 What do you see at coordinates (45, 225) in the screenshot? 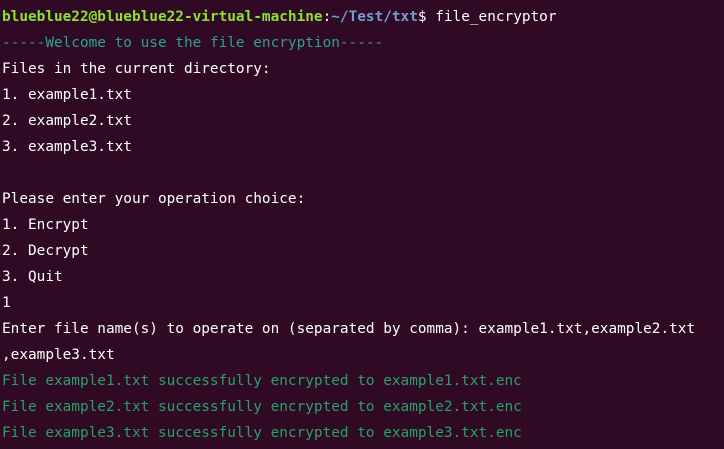
I see `choice-item: 1. Encrypt` at bounding box center [45, 225].